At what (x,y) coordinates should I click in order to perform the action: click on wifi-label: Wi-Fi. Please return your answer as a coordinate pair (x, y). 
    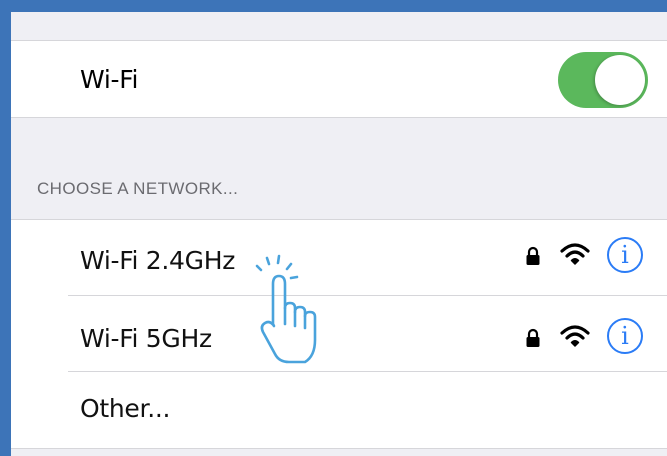
    Looking at the image, I should click on (109, 79).